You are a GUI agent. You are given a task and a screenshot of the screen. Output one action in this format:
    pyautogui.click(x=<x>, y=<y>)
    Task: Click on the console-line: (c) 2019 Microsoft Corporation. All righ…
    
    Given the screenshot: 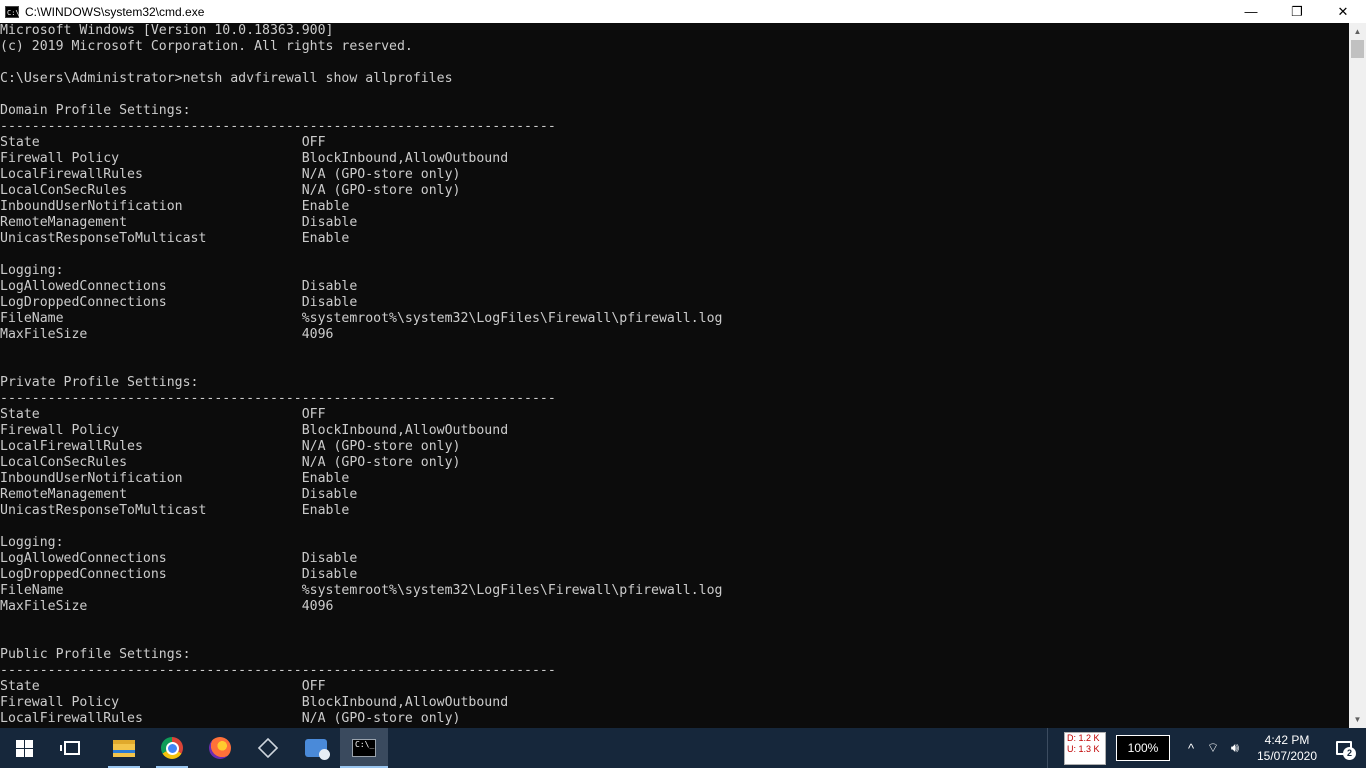 What is the action you would take?
    pyautogui.click(x=206, y=46)
    